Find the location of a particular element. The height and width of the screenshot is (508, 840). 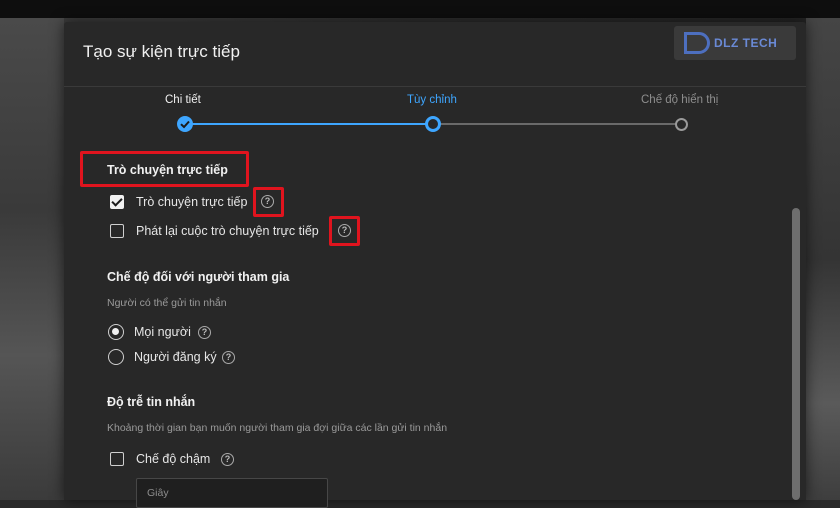

seconds-placeholder: Giây is located at coordinates (158, 493).